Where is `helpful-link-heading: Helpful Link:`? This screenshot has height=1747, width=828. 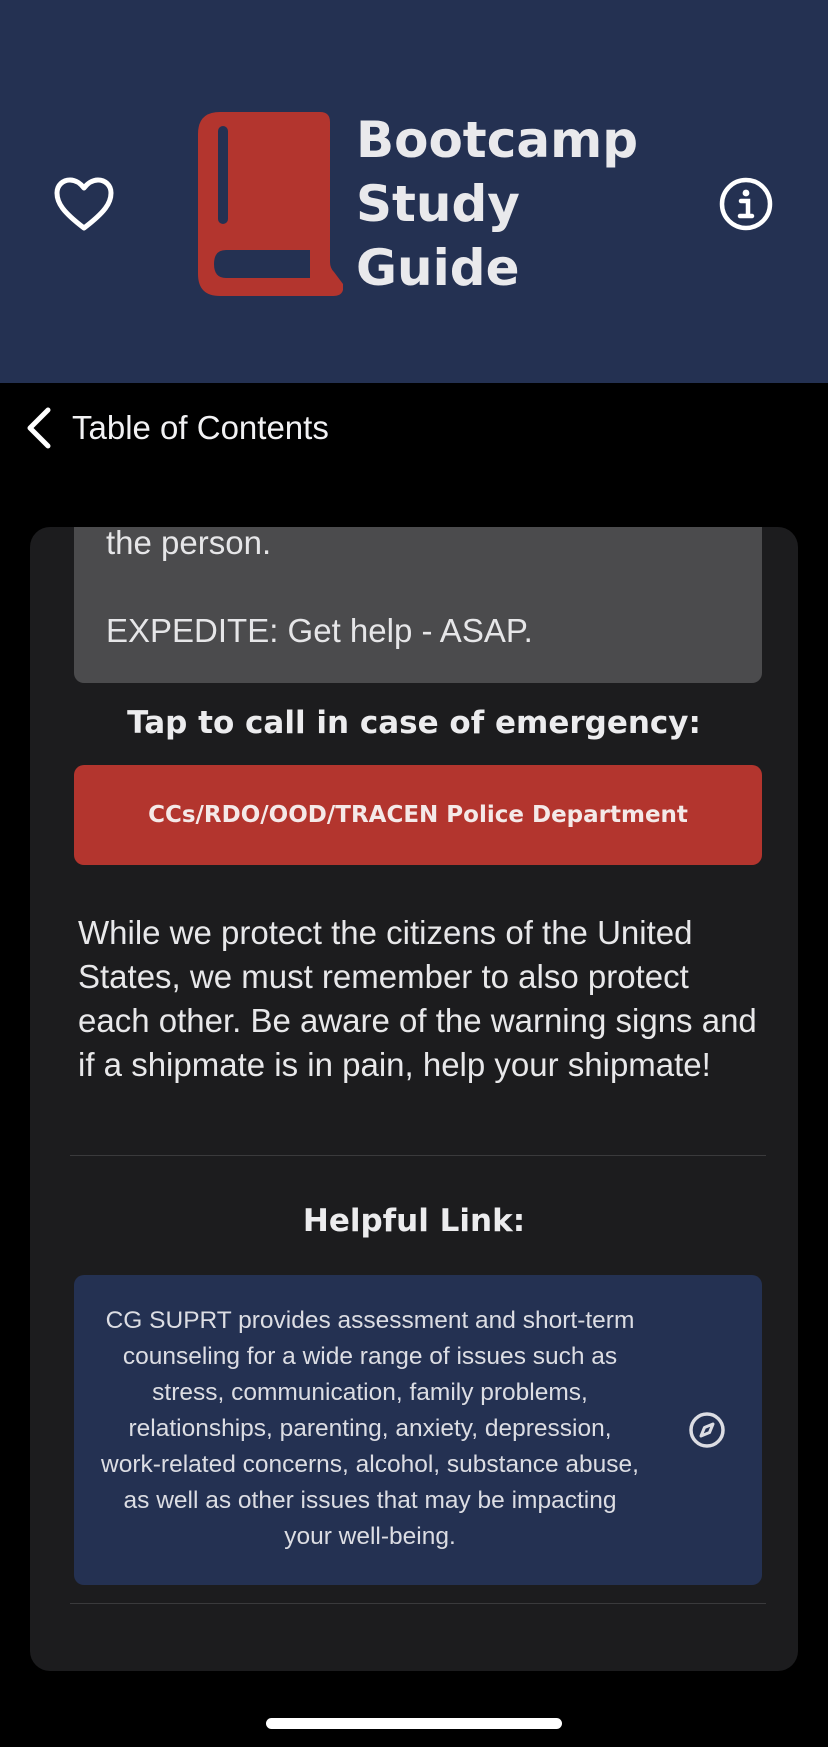
helpful-link-heading: Helpful Link: is located at coordinates (414, 1221).